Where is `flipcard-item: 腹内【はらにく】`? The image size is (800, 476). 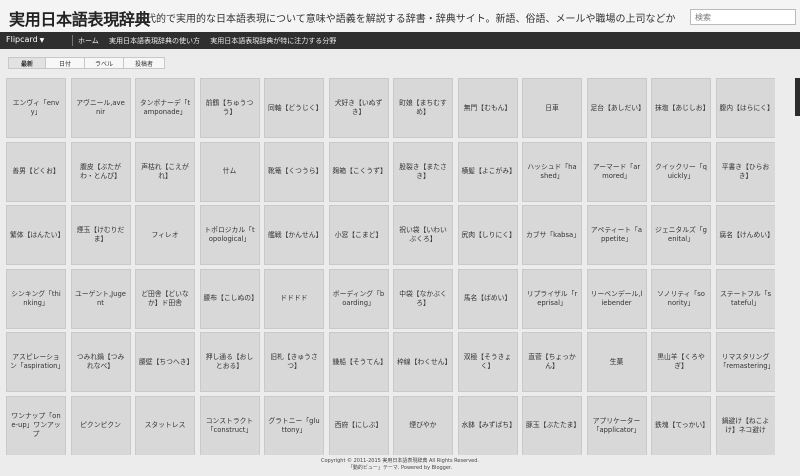
flipcard-item: 腹内【はらにく】 is located at coordinates (745, 108).